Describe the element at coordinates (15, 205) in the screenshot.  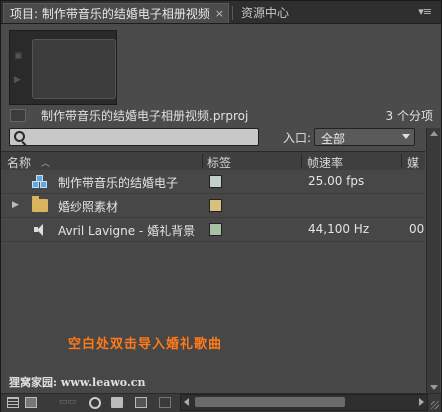
I see `expand-arrow-icon: ▶` at that location.